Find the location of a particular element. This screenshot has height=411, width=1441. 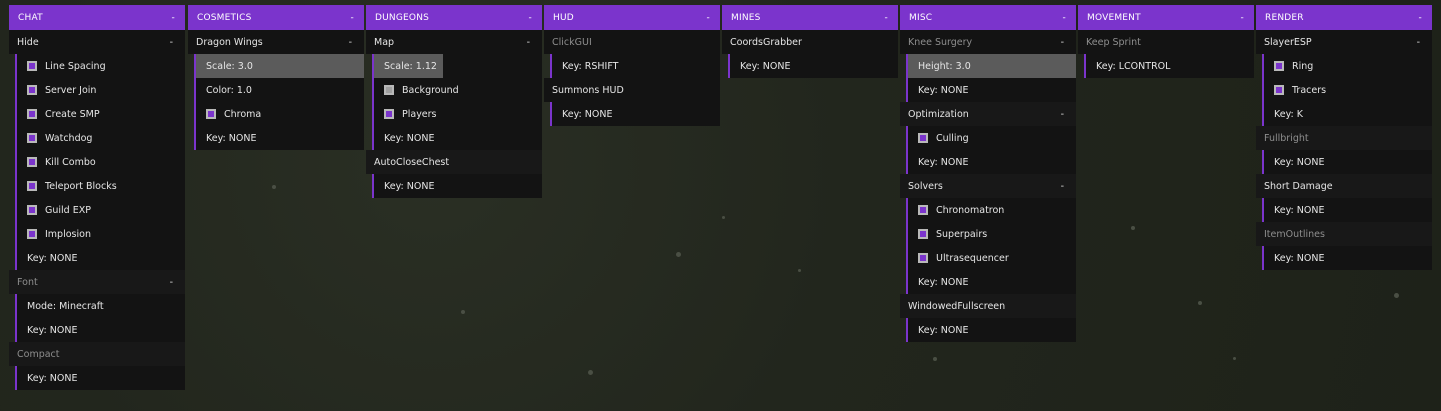

panel-header-misc: MISC - is located at coordinates (988, 17).